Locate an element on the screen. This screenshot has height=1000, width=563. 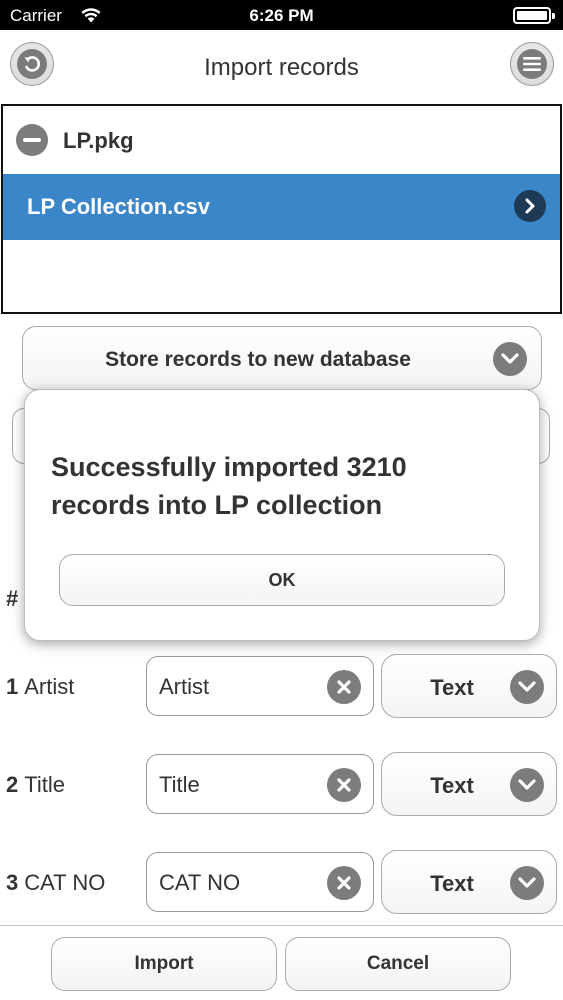
battery-icon is located at coordinates (534, 15).